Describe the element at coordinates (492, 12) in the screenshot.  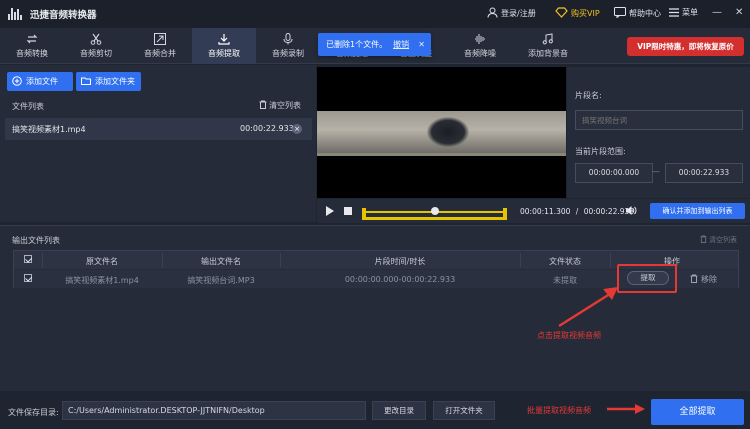
I see `user-icon` at that location.